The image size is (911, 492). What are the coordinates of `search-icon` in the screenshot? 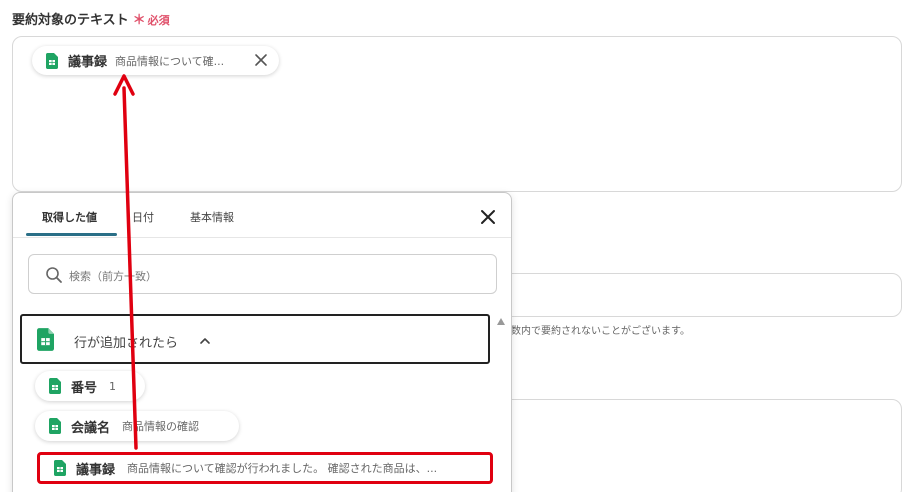 It's located at (54, 275).